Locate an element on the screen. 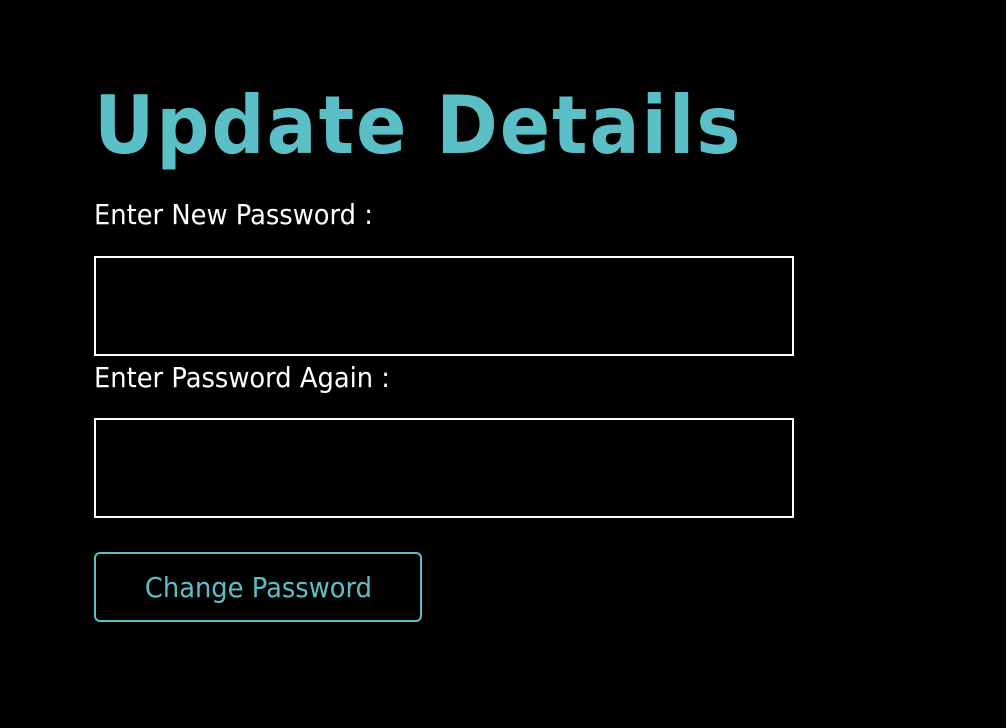 The height and width of the screenshot is (728, 1006). confirm-password-input is located at coordinates (444, 468).